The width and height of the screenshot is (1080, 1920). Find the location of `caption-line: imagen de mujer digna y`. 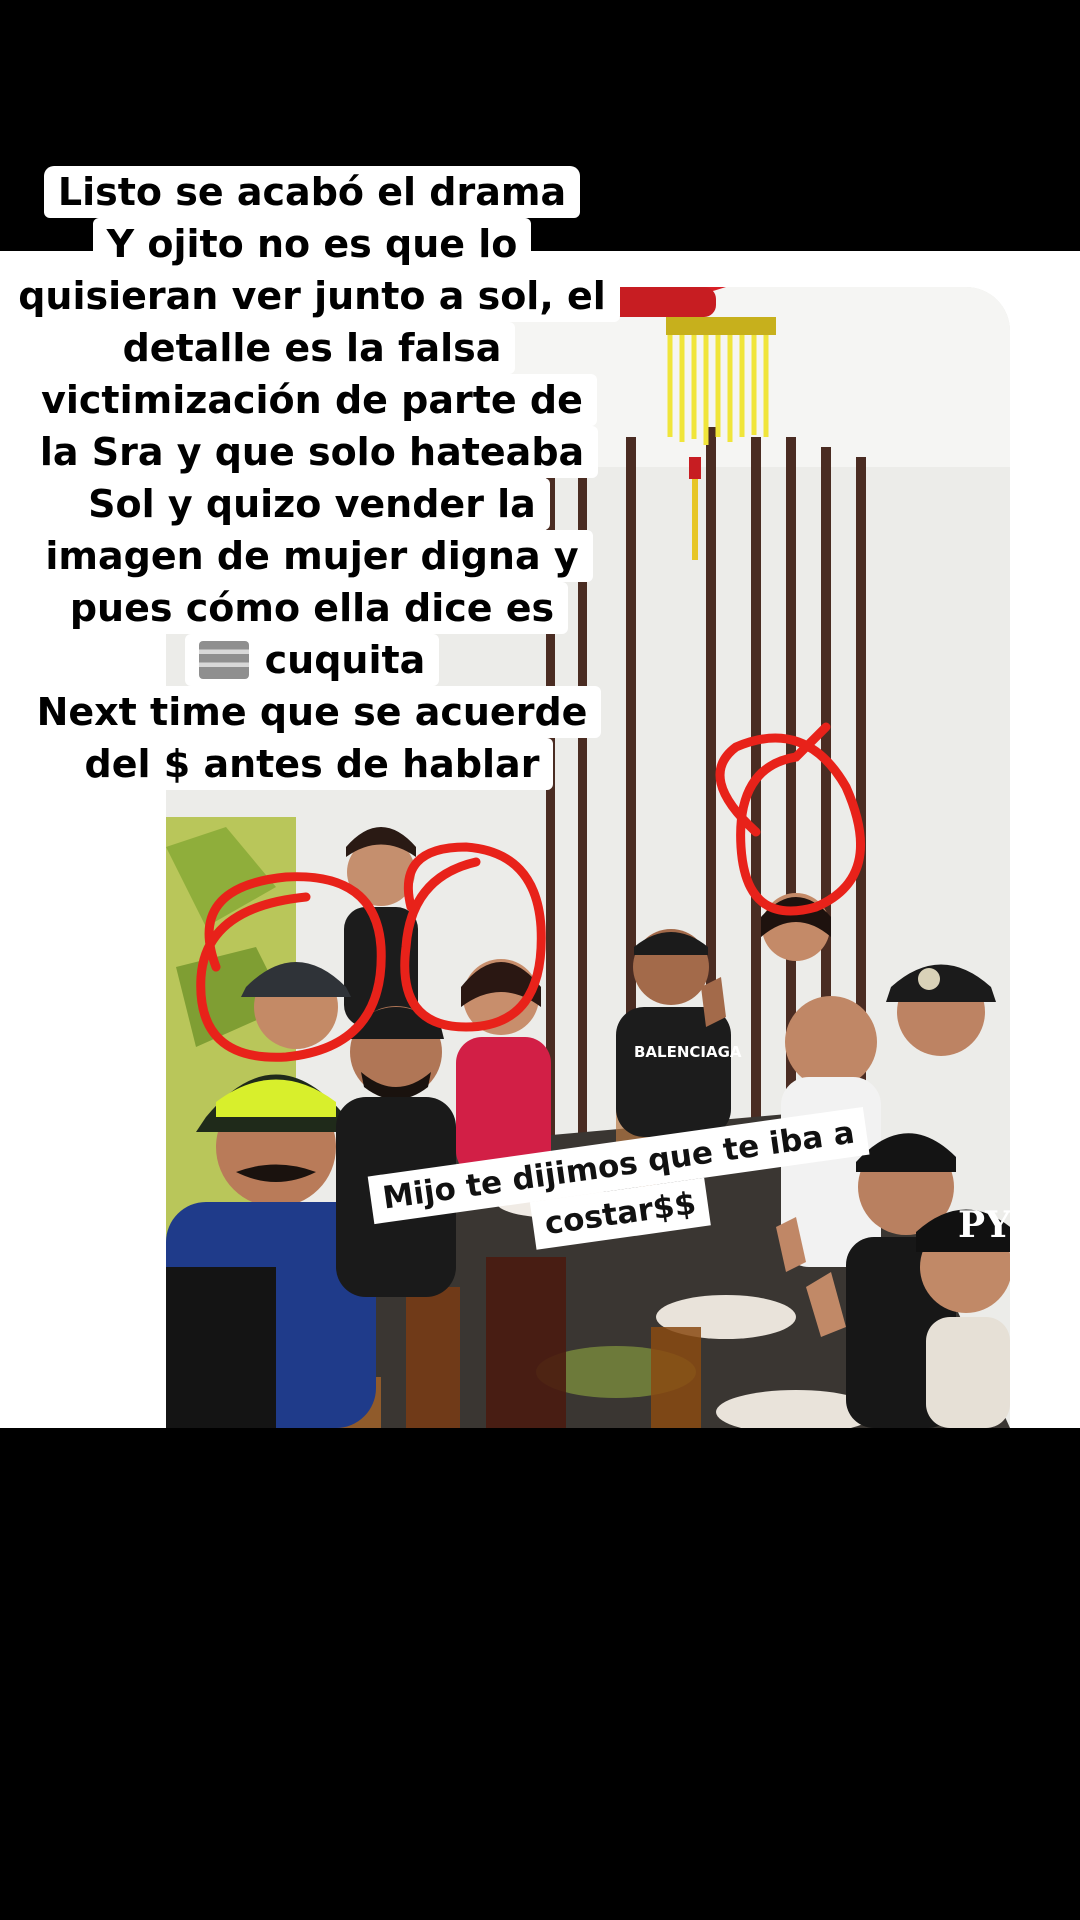

caption-line: imagen de mujer digna y is located at coordinates (312, 556).